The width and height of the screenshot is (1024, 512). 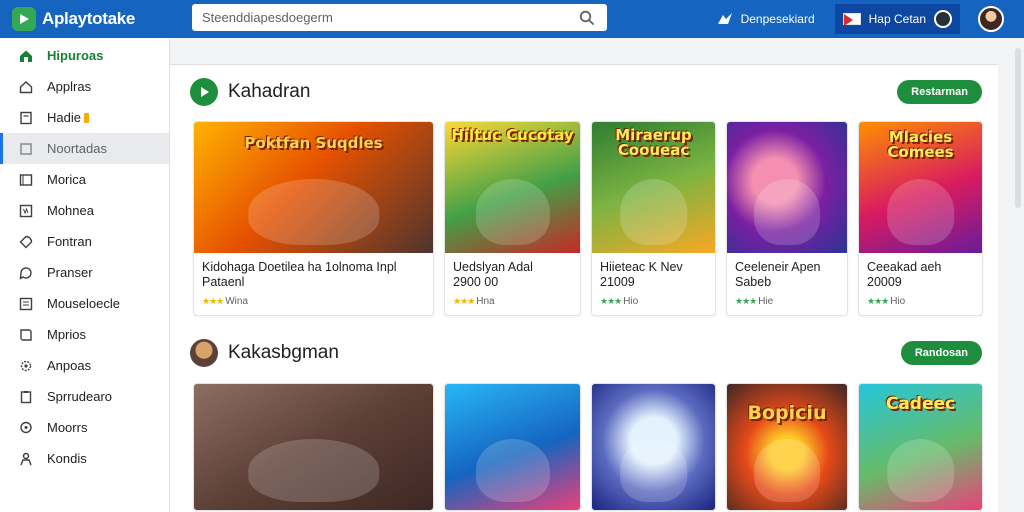 What do you see at coordinates (777, 19) in the screenshot?
I see `download-label: Denpesekiard` at bounding box center [777, 19].